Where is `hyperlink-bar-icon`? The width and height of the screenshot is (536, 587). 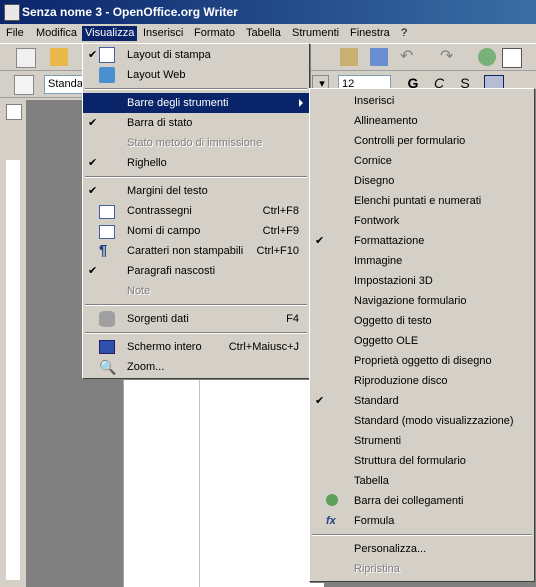 hyperlink-bar-icon is located at coordinates (332, 500).